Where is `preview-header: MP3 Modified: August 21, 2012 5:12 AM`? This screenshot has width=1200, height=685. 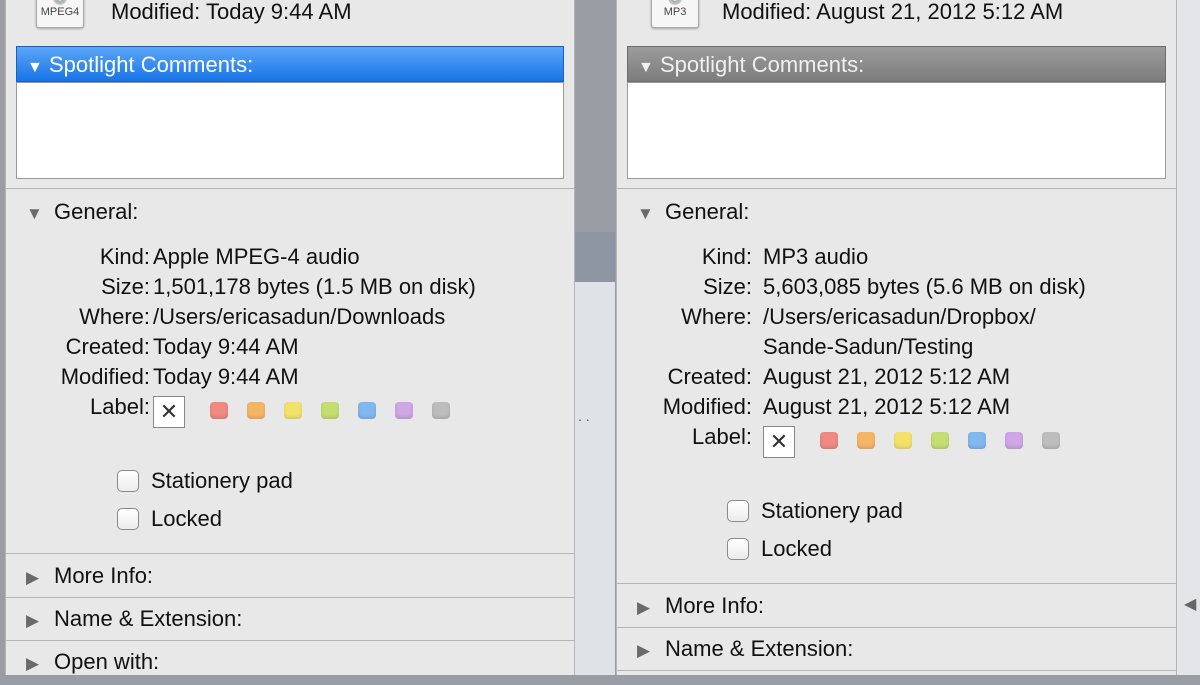 preview-header: MP3 Modified: August 21, 2012 5:12 AM is located at coordinates (896, 20).